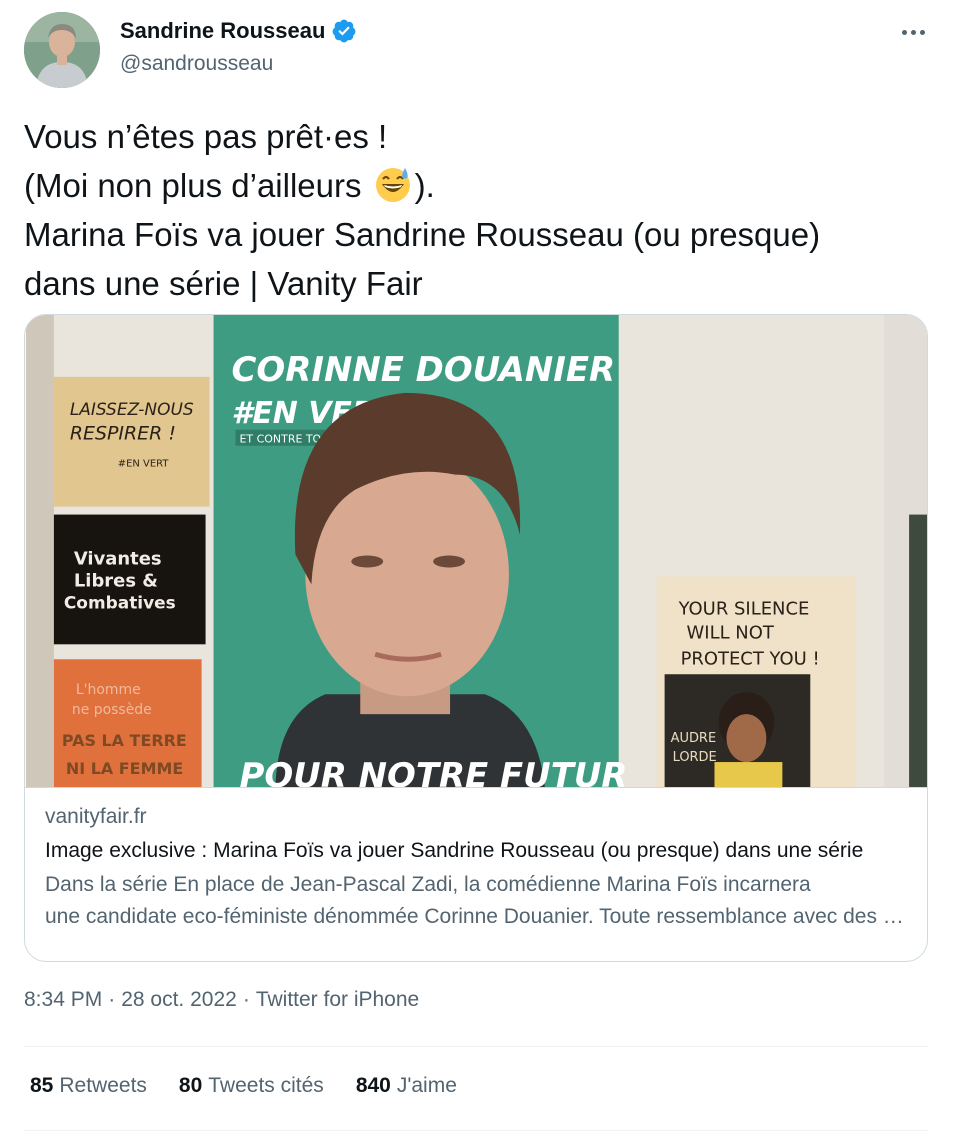 This screenshot has height=1136, width=964. Describe the element at coordinates (424, 369) in the screenshot. I see `poster-name: CORINNE DOUANIER` at that location.